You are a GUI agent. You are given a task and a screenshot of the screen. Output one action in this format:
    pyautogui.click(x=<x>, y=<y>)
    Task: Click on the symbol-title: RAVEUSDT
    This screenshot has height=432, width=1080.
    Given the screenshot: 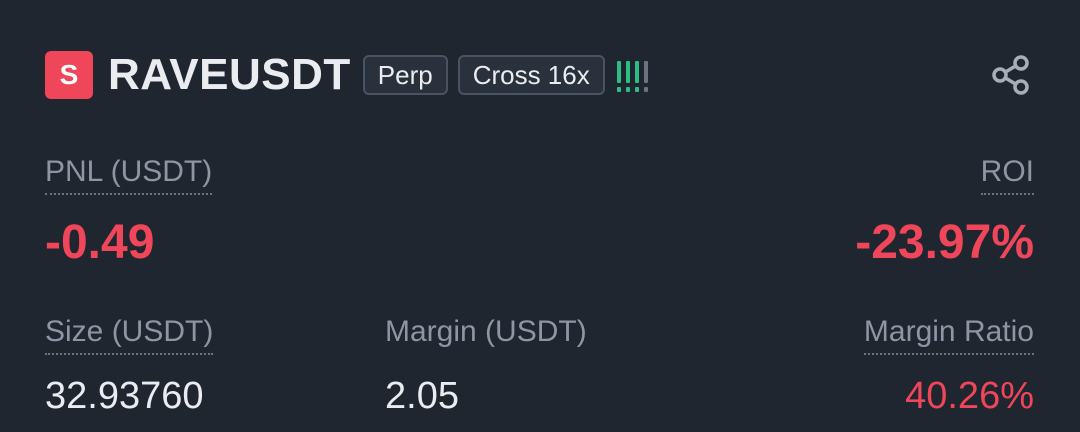 What is the action you would take?
    pyautogui.click(x=229, y=75)
    